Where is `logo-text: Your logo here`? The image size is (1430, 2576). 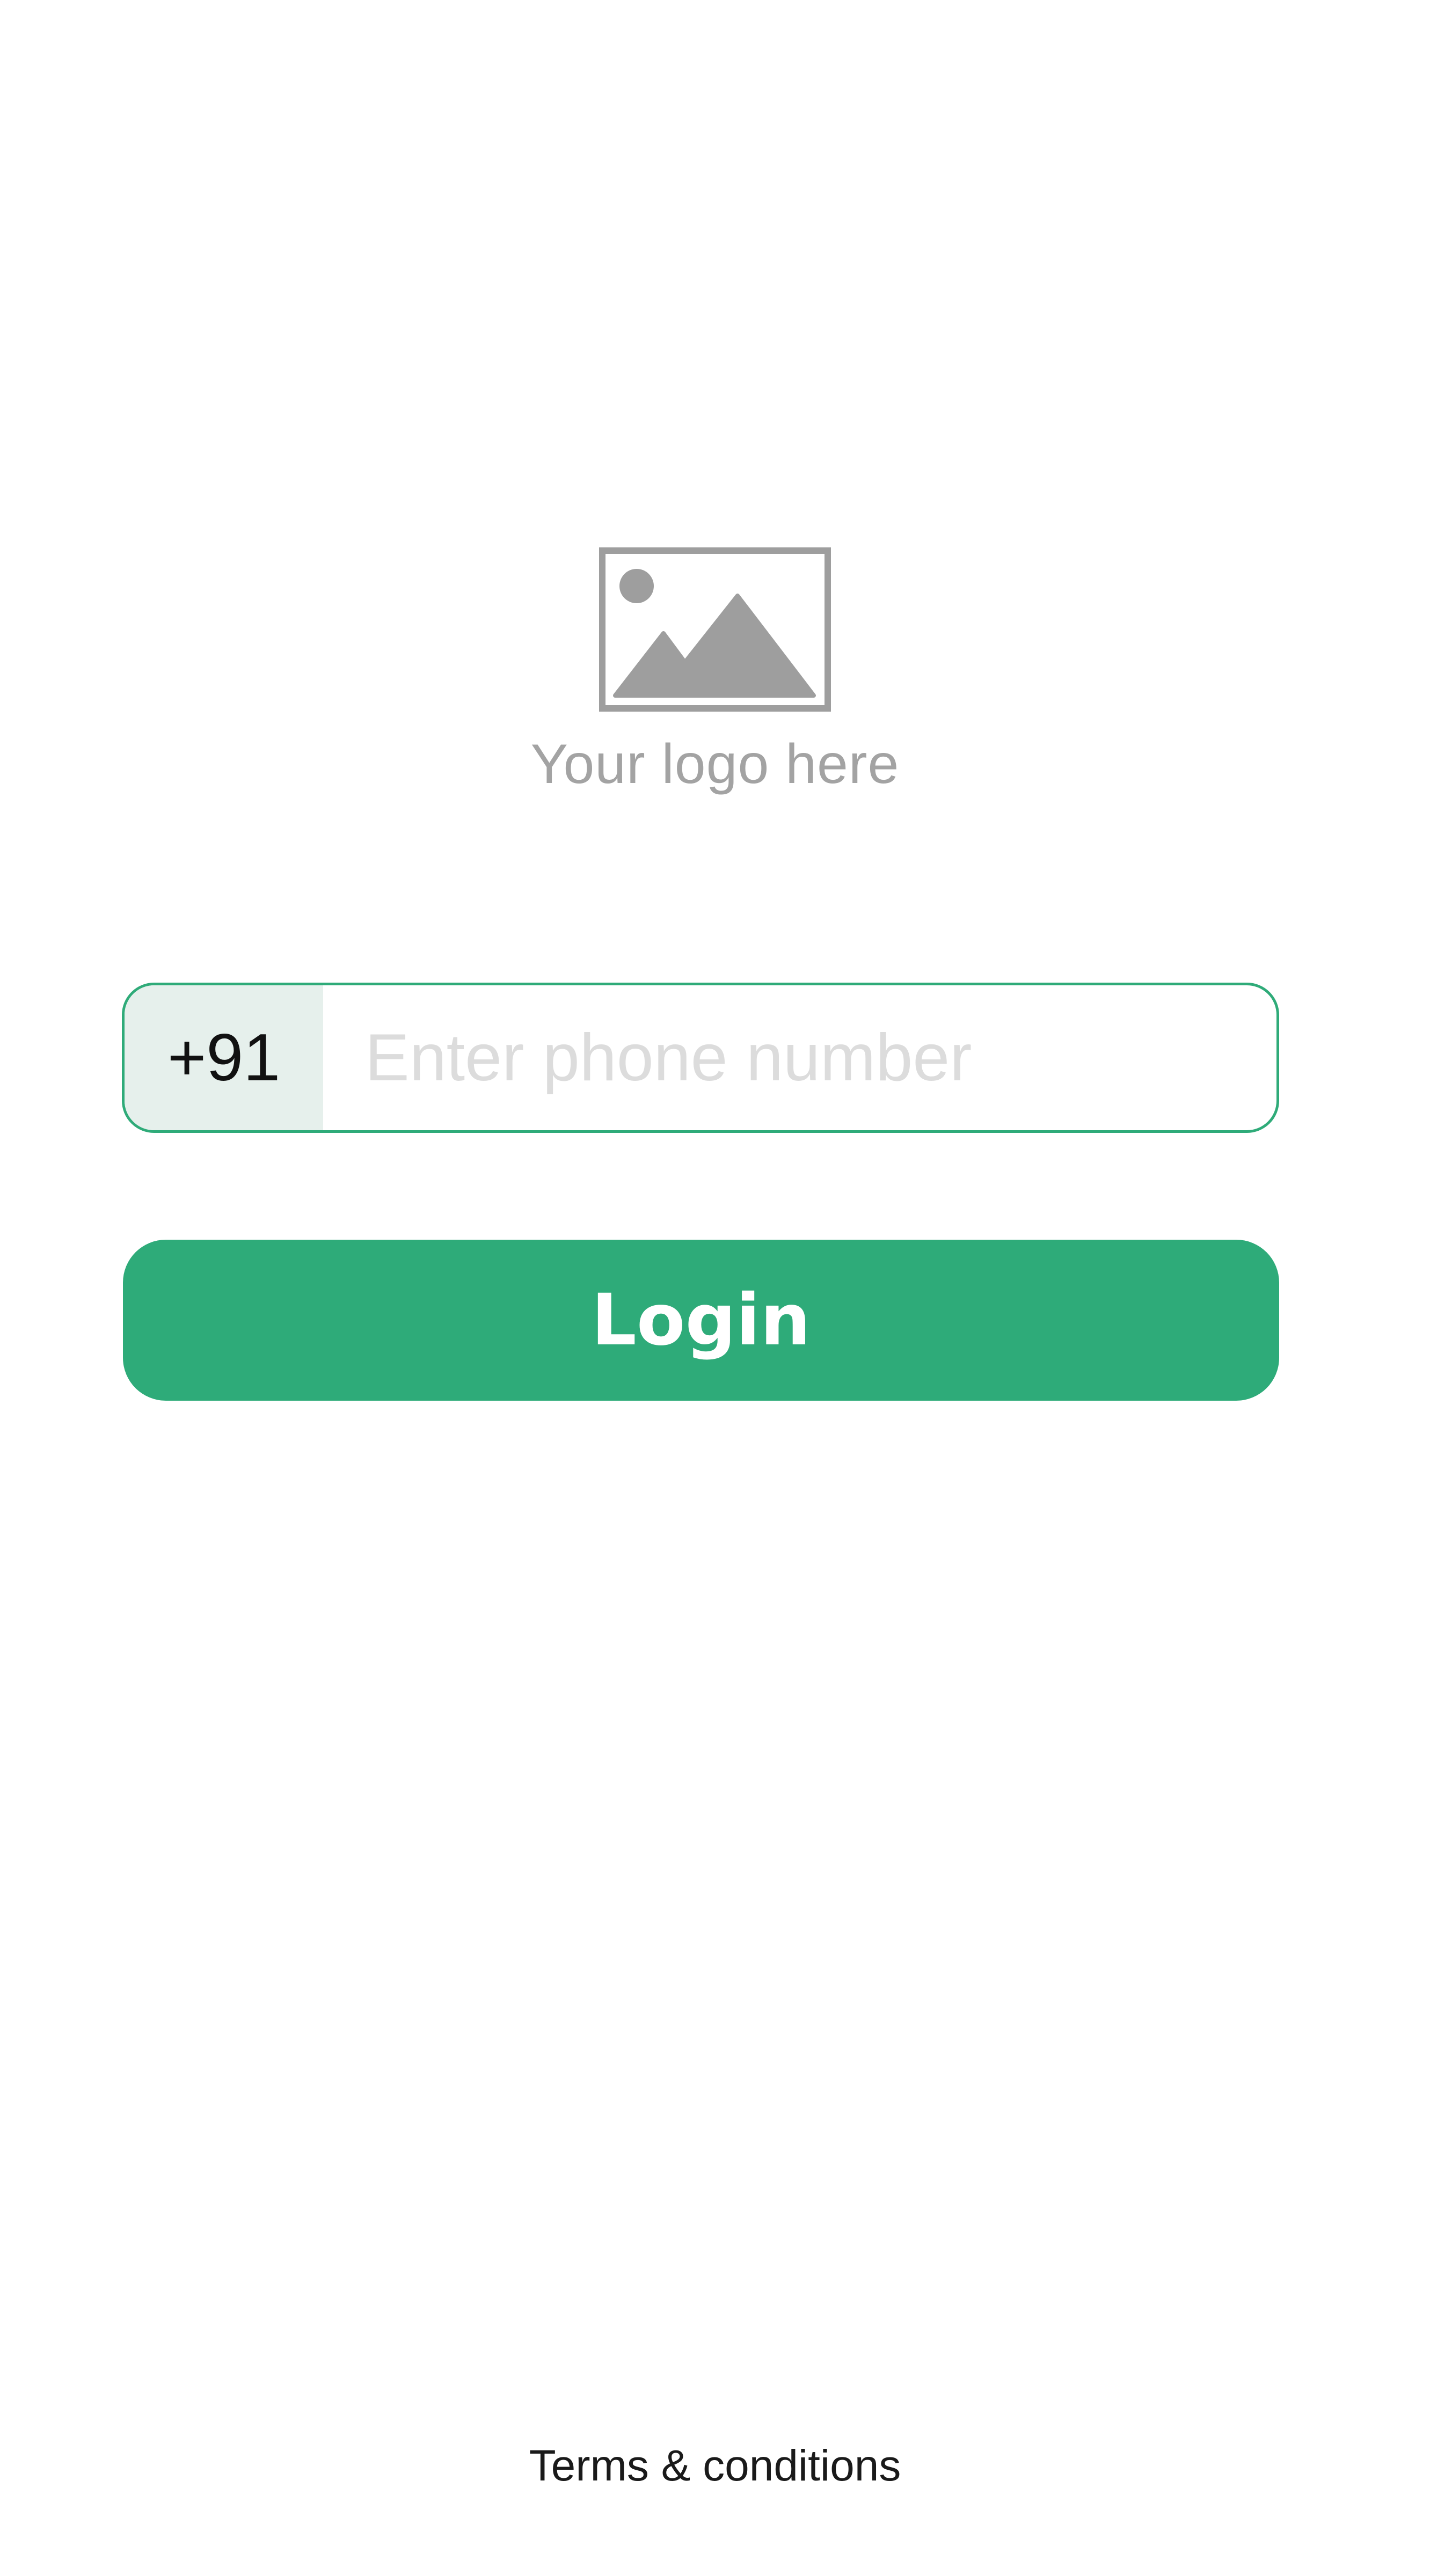
logo-text: Your logo here is located at coordinates (715, 764).